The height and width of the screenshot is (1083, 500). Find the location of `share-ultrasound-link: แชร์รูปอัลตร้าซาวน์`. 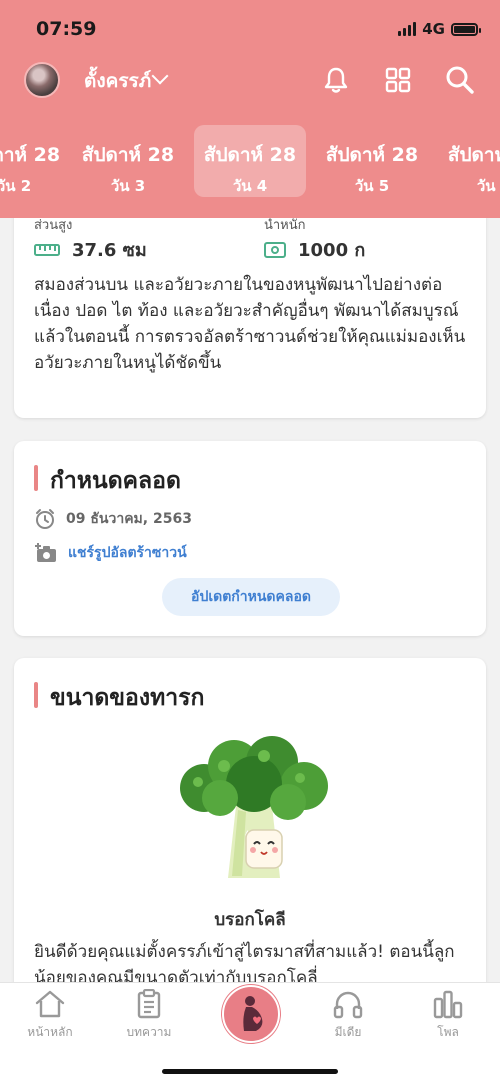

share-ultrasound-link: แชร์รูปอัลตร้าซาวน์ is located at coordinates (110, 553).